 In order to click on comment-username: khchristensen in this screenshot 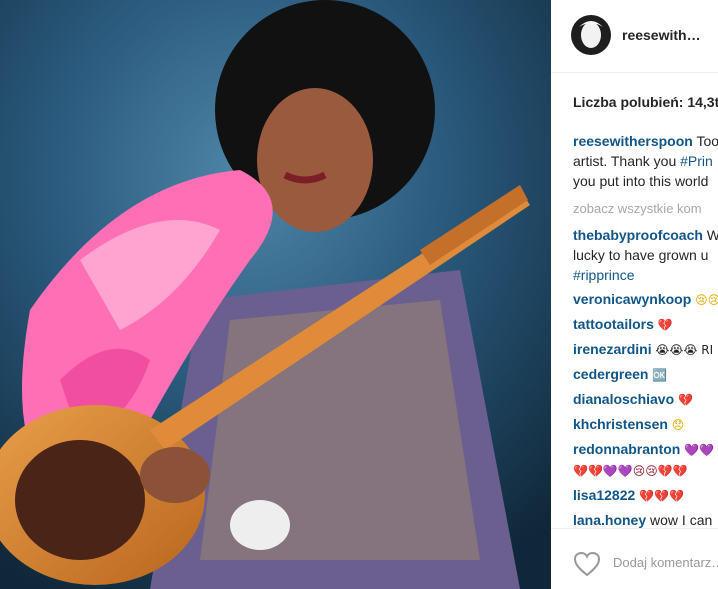, I will do `click(620, 424)`.